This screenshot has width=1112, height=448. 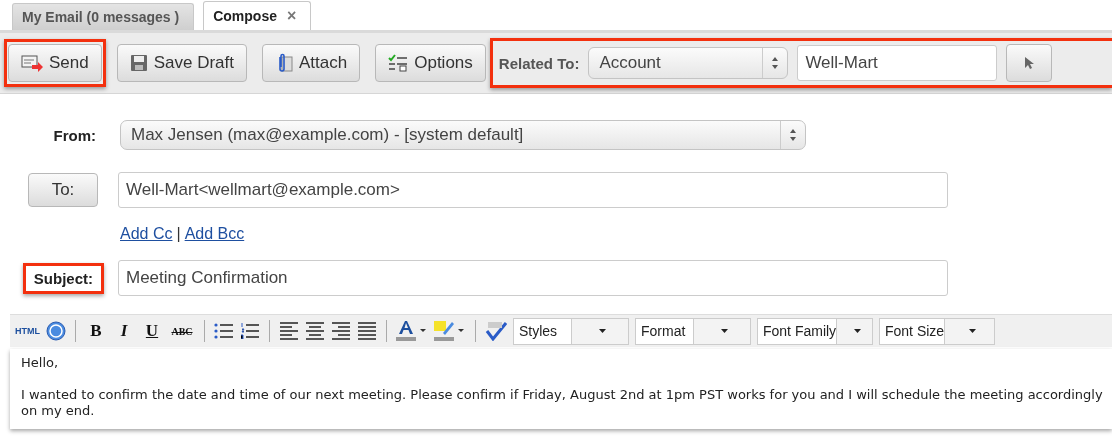 I want to click on envelope-arrow-icon, so click(x=32, y=63).